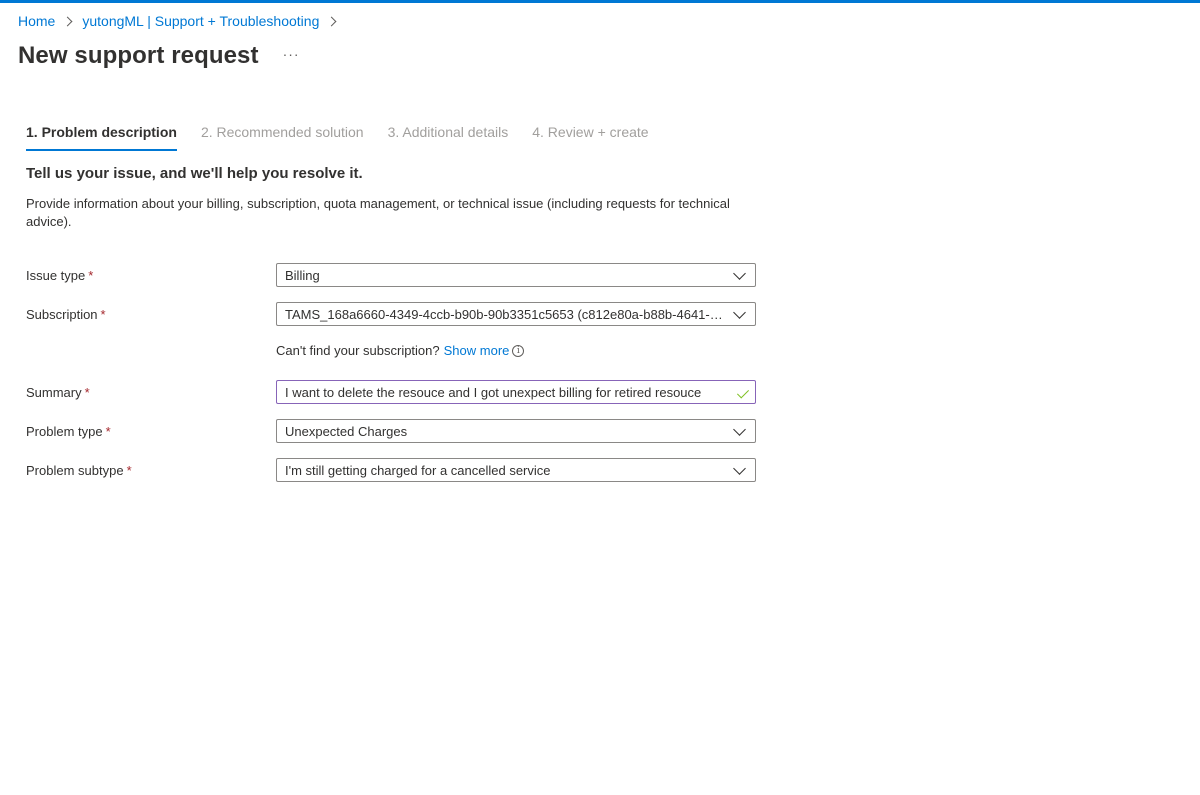 This screenshot has width=1200, height=795. Describe the element at coordinates (302, 275) in the screenshot. I see `issue-type-value: Billing` at that location.